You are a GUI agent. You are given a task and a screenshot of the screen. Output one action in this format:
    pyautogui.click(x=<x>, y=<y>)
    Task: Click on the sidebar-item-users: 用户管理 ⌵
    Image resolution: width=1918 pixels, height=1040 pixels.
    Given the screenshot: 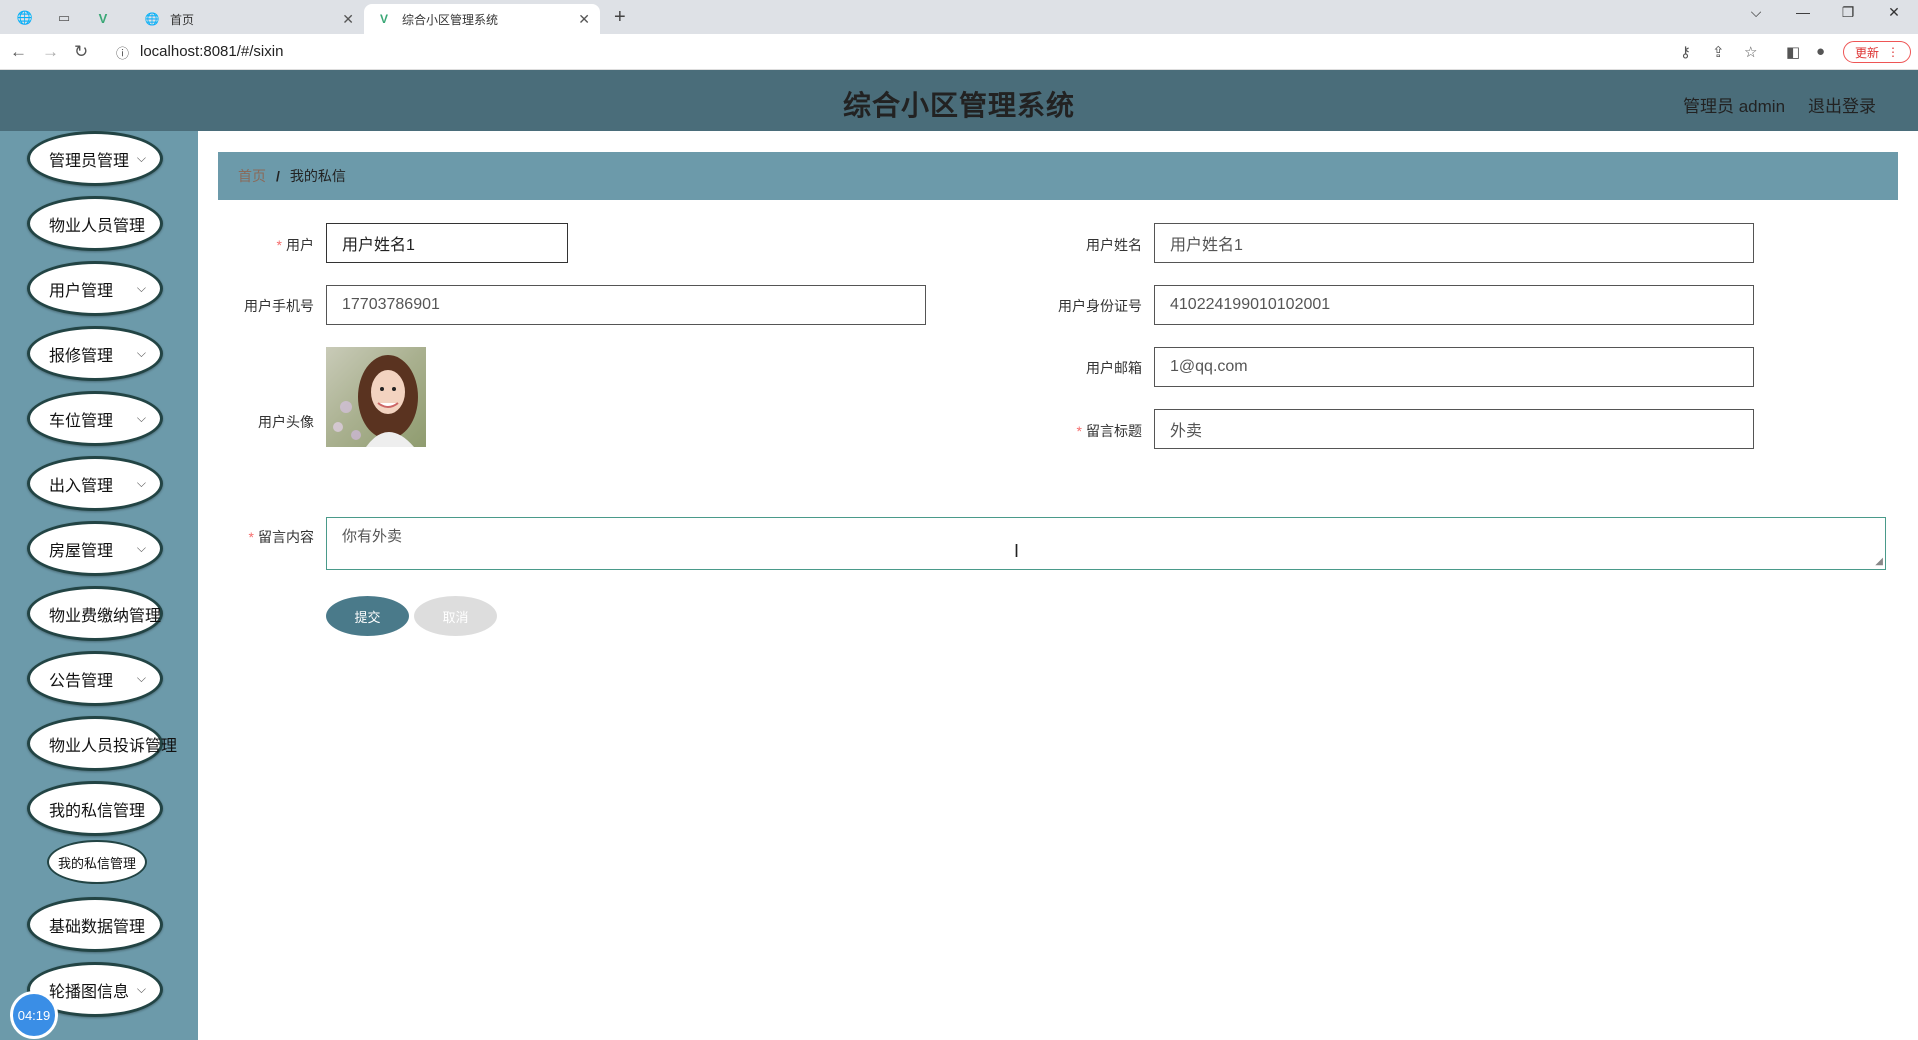 What is the action you would take?
    pyautogui.click(x=95, y=288)
    